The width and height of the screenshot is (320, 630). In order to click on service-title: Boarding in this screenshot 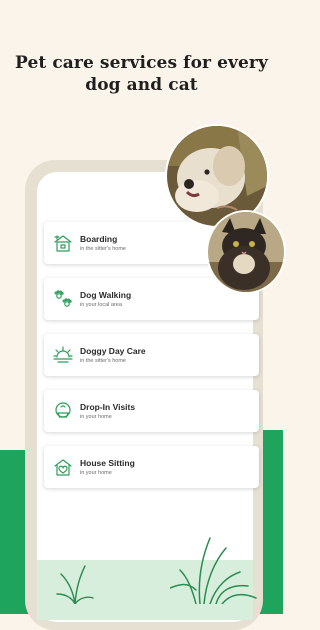, I will do `click(99, 238)`.